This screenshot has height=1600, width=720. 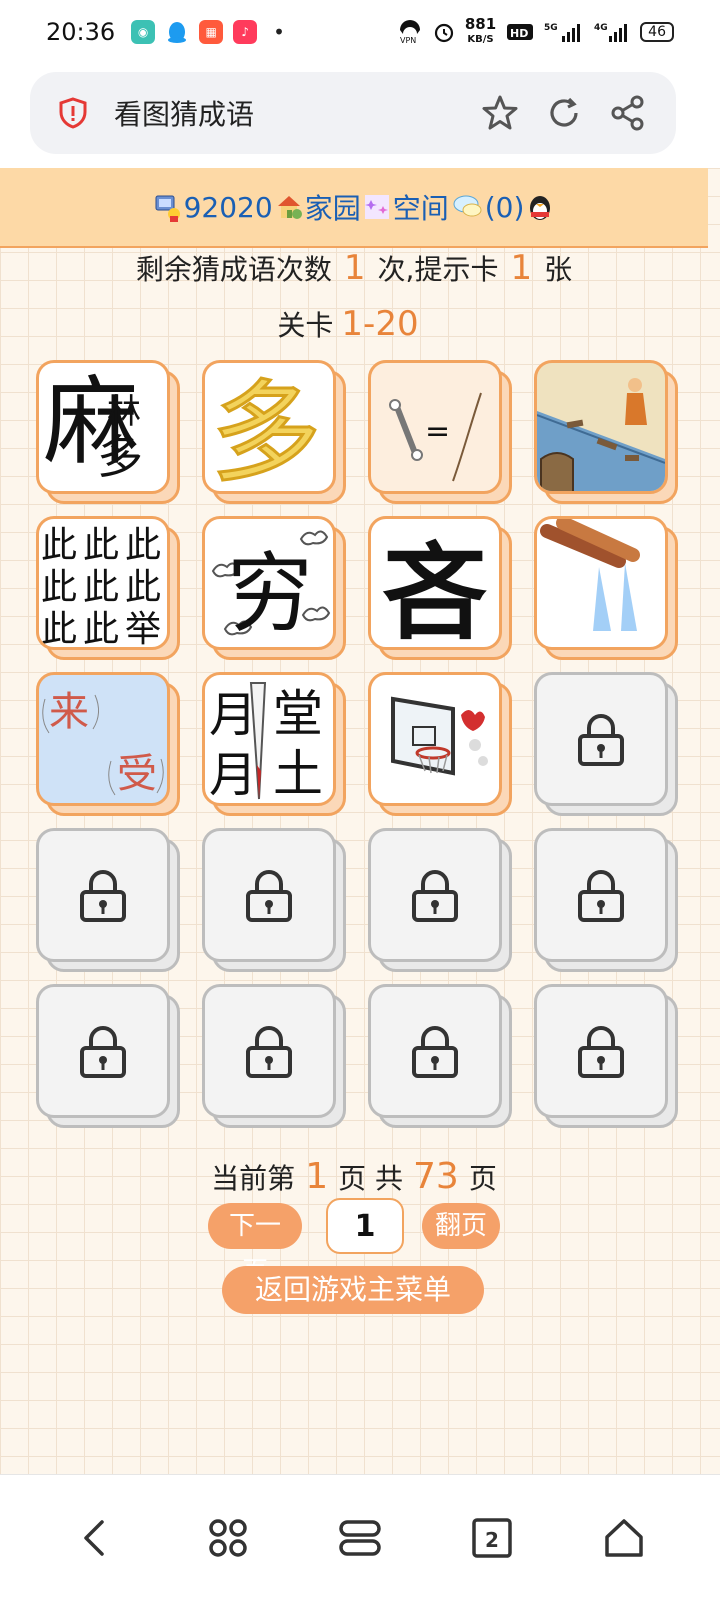 What do you see at coordinates (305, 325) in the screenshot?
I see `level-prefix: 关卡` at bounding box center [305, 325].